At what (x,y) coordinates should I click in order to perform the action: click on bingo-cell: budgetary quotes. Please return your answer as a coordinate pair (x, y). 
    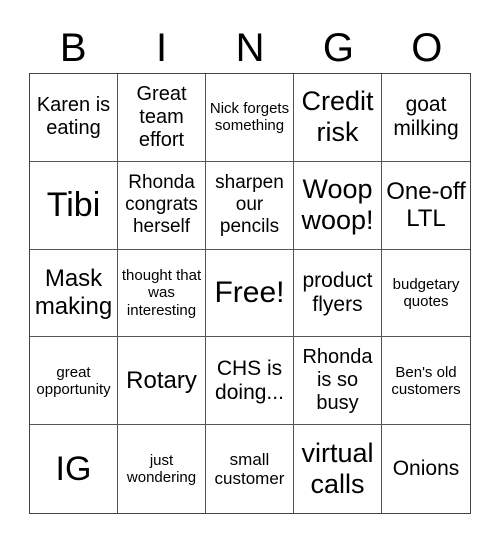
    Looking at the image, I should click on (426, 294).